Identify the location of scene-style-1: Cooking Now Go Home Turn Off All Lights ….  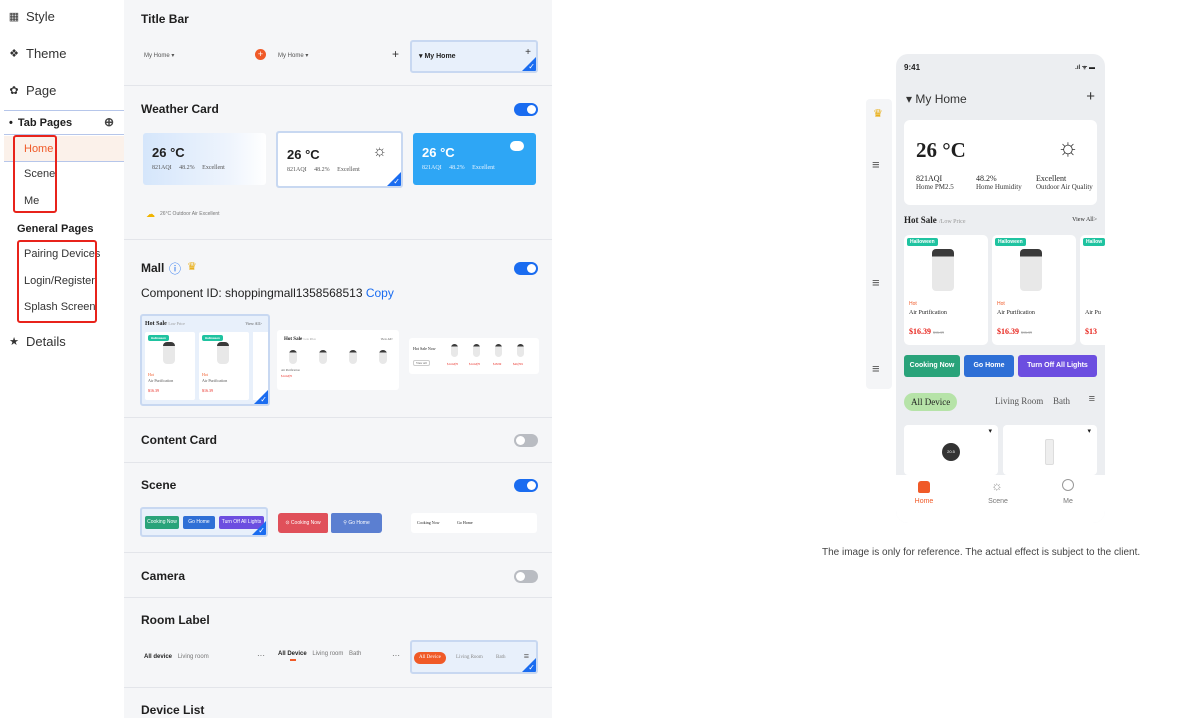
(204, 522).